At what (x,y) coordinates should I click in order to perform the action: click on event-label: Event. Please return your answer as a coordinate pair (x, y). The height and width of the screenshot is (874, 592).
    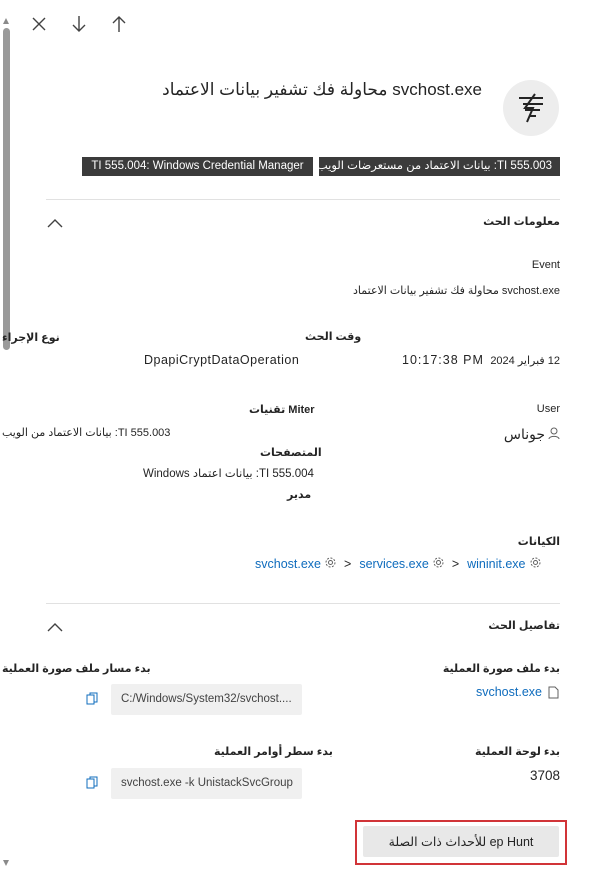
    Looking at the image, I should click on (545, 265).